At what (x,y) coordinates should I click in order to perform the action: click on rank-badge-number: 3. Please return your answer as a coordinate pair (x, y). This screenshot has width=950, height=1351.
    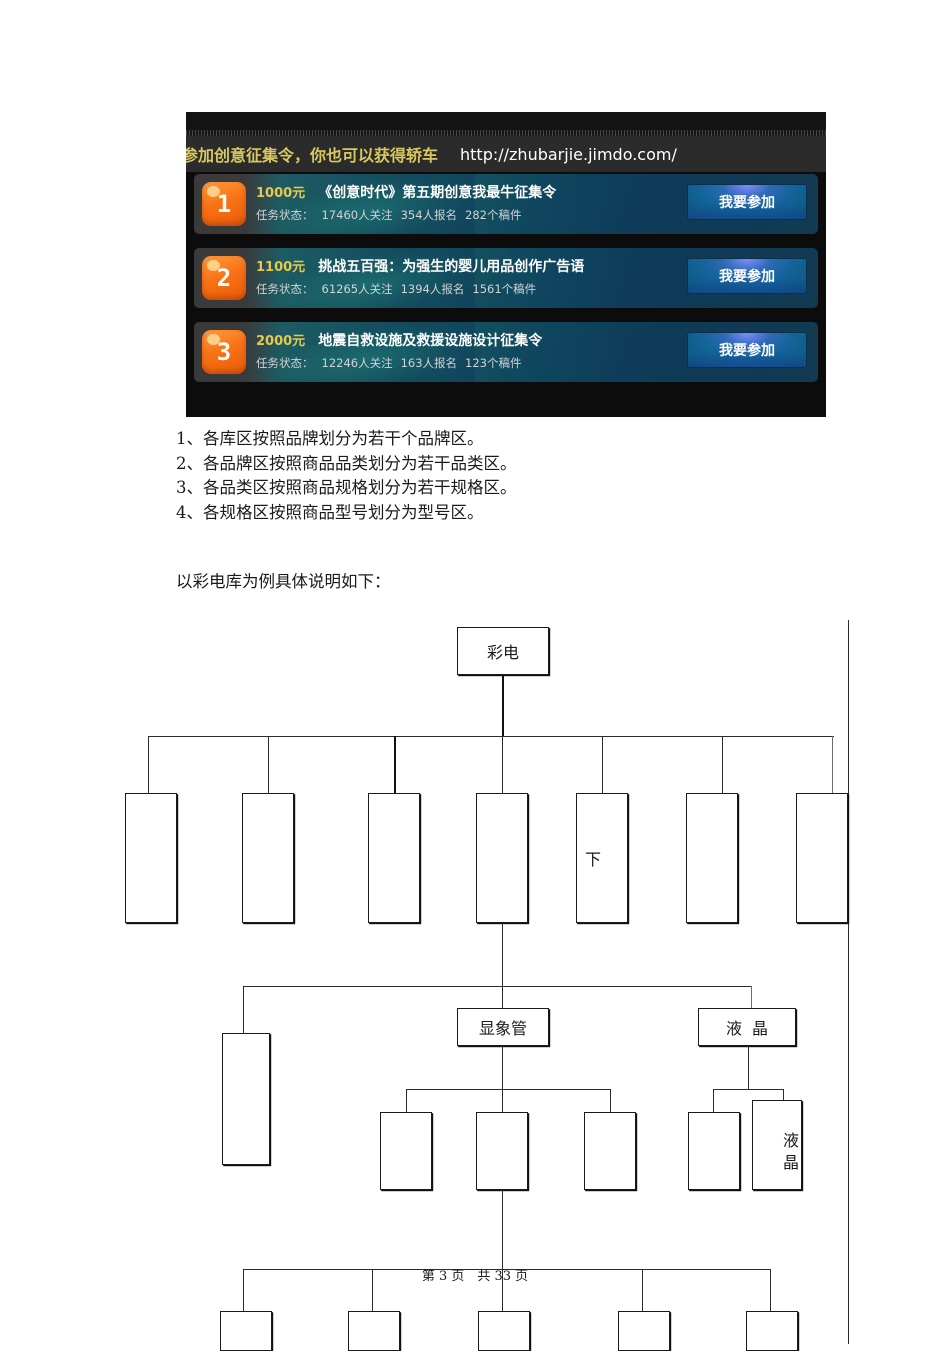
    Looking at the image, I should click on (224, 352).